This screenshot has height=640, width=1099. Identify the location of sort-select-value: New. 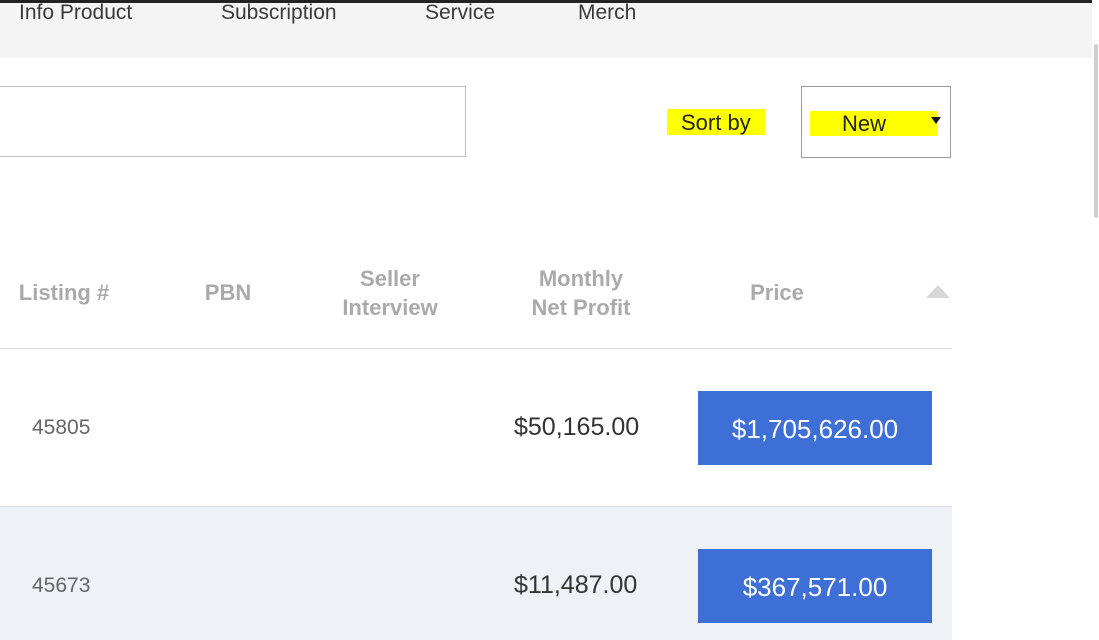
(864, 123).